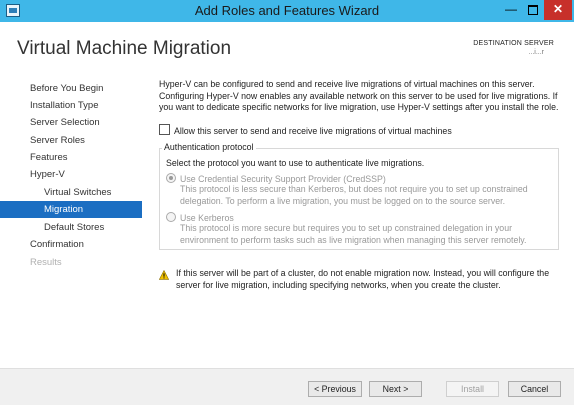 This screenshot has height=405, width=574. I want to click on previous-button: < Previous, so click(335, 389).